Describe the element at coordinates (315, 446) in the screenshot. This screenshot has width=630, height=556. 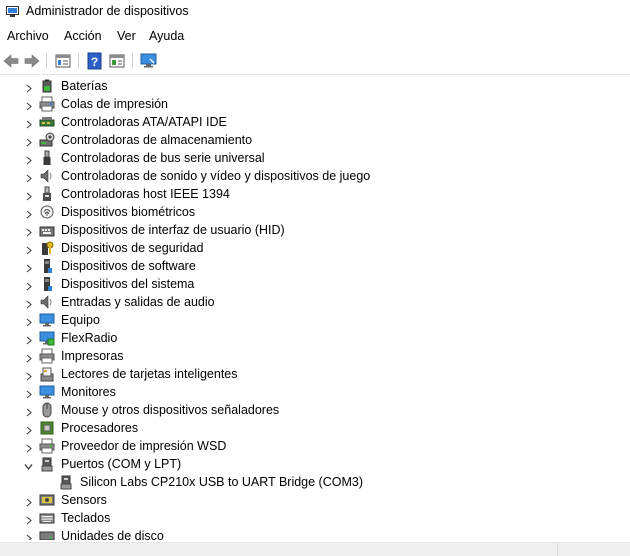
I see `tree-node: Proveedor de impresión WSD` at that location.